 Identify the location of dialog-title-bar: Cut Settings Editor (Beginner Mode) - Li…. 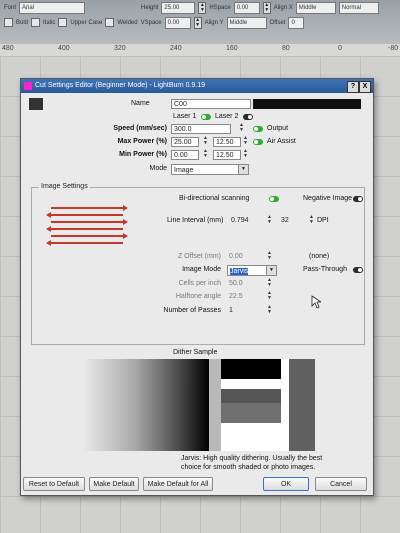
(197, 86).